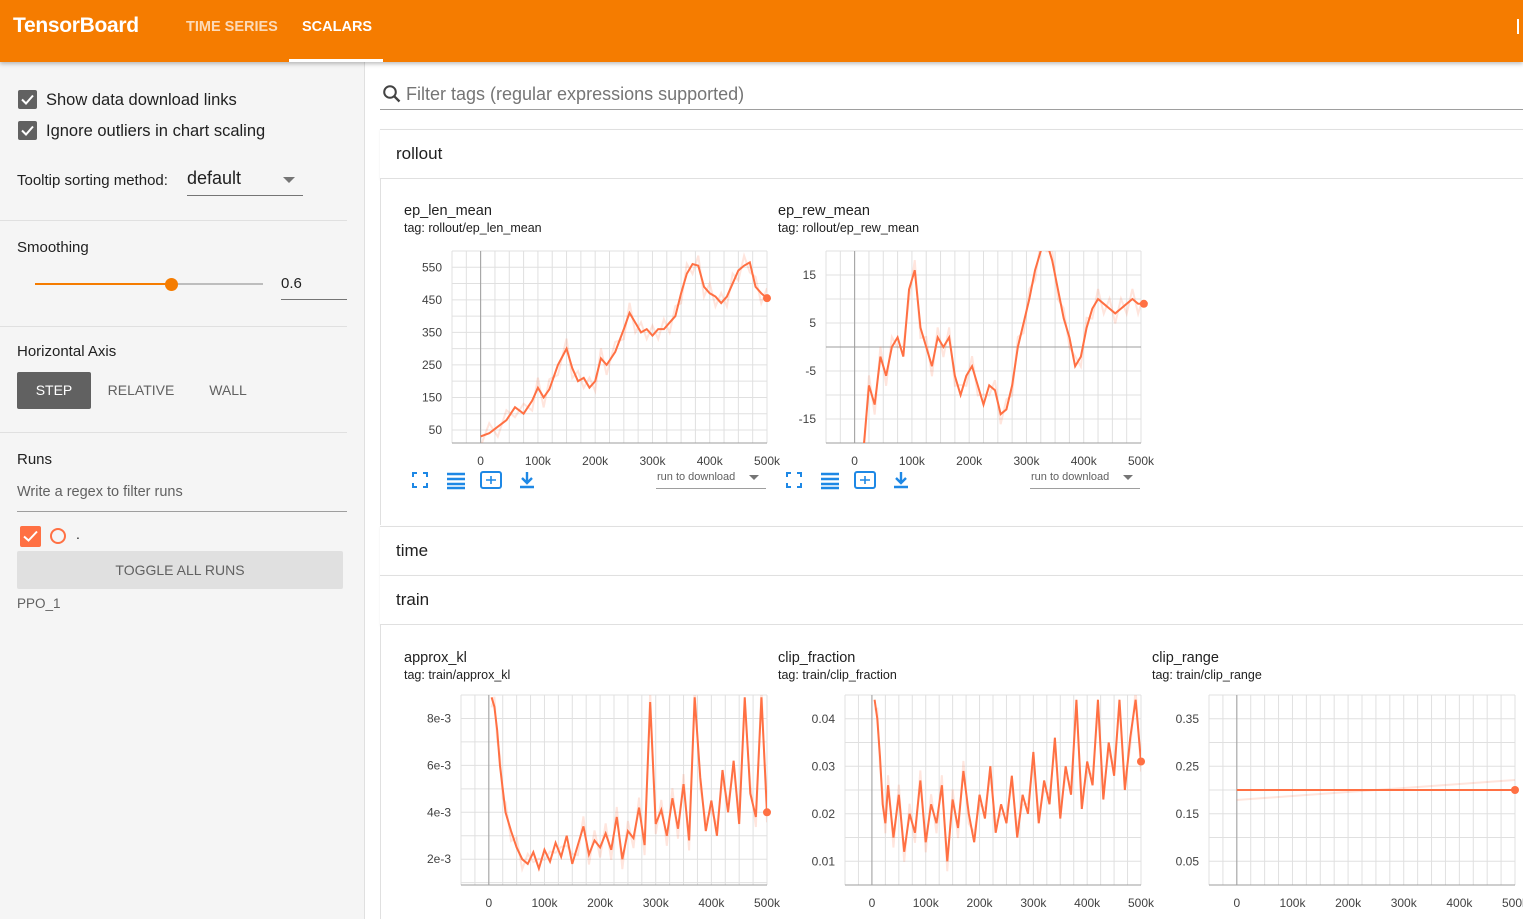  Describe the element at coordinates (824, 766) in the screenshot. I see `y-tick-label: 0.03` at that location.